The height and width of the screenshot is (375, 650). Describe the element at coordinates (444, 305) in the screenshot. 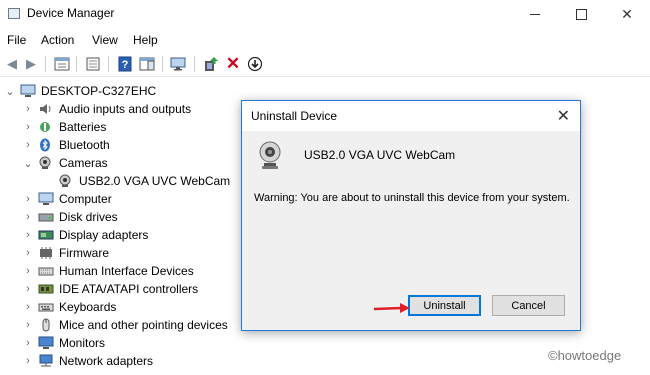

I see `uninstall-button: Uninstall` at that location.